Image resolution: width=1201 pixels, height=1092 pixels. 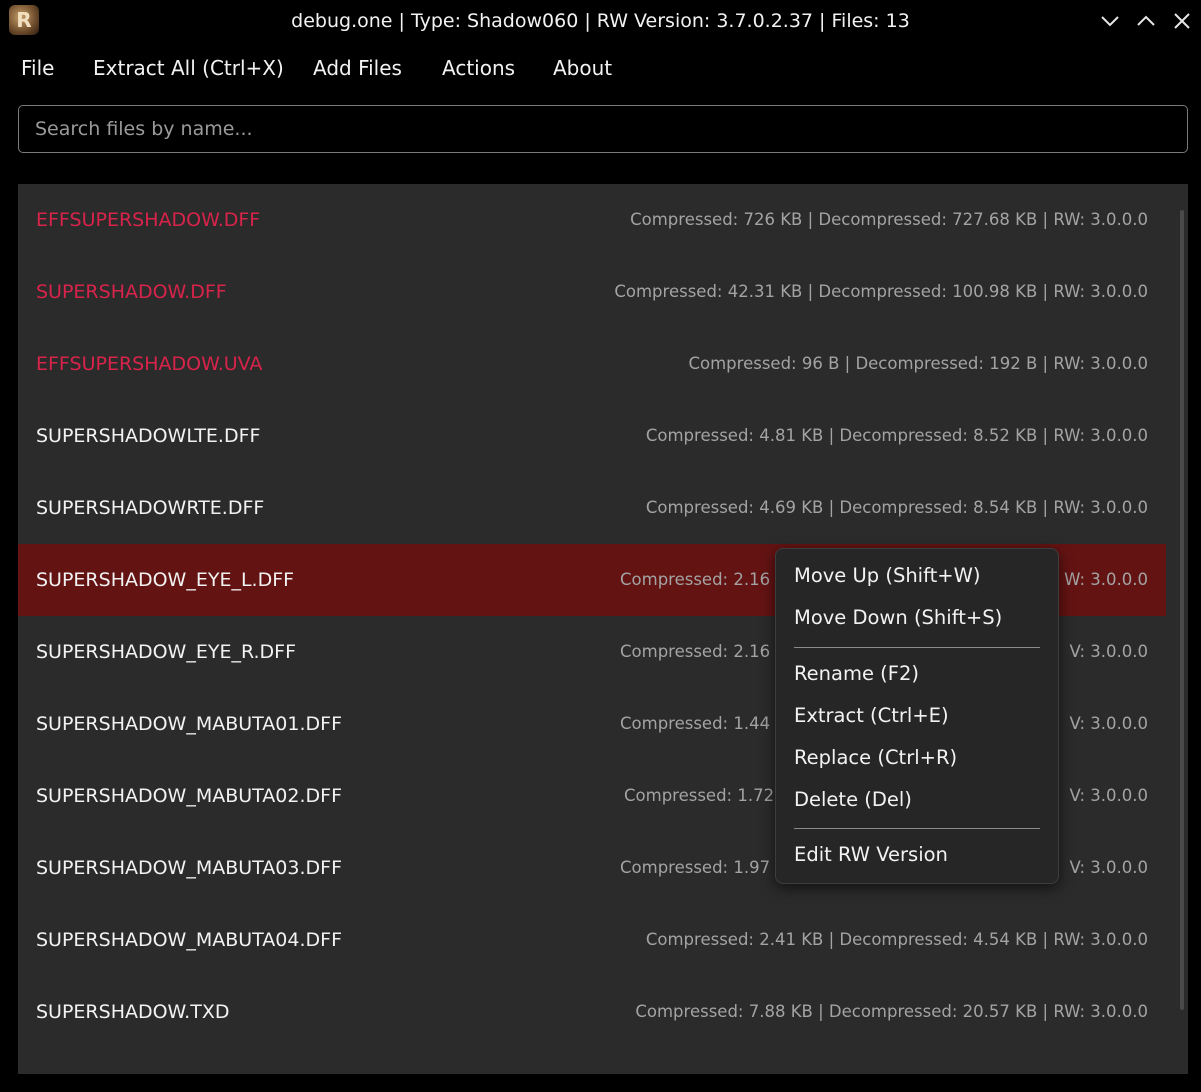 I want to click on menu-extract-all: Extract All (Ctrl+X), so click(x=188, y=68).